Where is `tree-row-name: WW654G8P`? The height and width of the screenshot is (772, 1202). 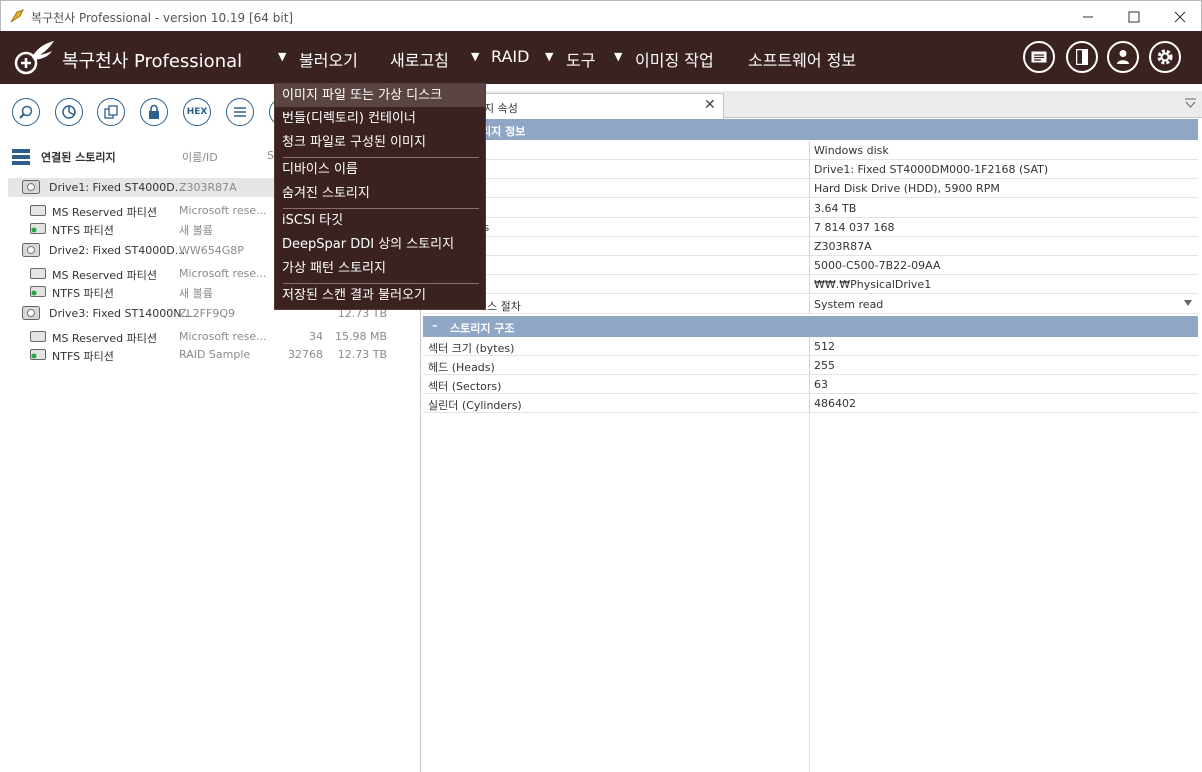 tree-row-name: WW654G8P is located at coordinates (211, 250).